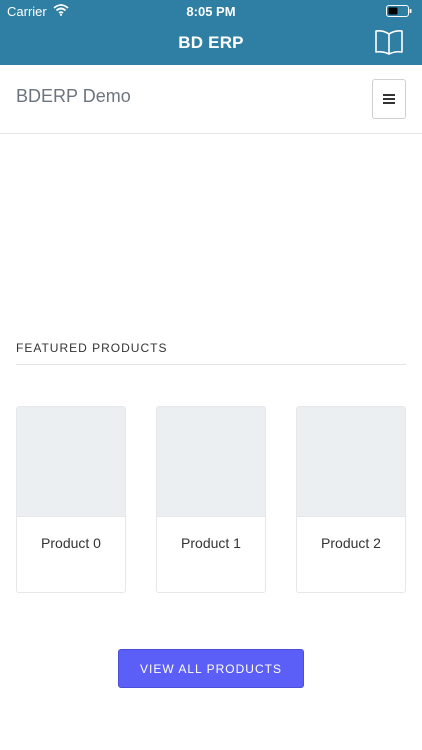 Image resolution: width=422 pixels, height=750 pixels. Describe the element at coordinates (71, 543) in the screenshot. I see `product-label: Product 0` at that location.